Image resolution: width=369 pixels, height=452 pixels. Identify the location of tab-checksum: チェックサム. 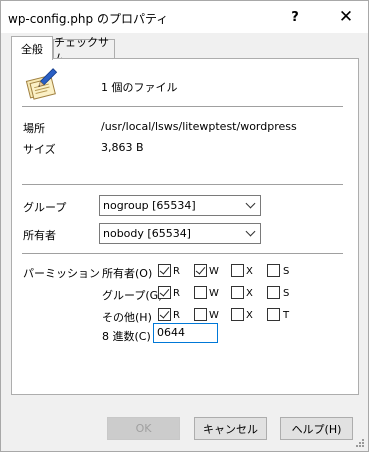
(84, 50).